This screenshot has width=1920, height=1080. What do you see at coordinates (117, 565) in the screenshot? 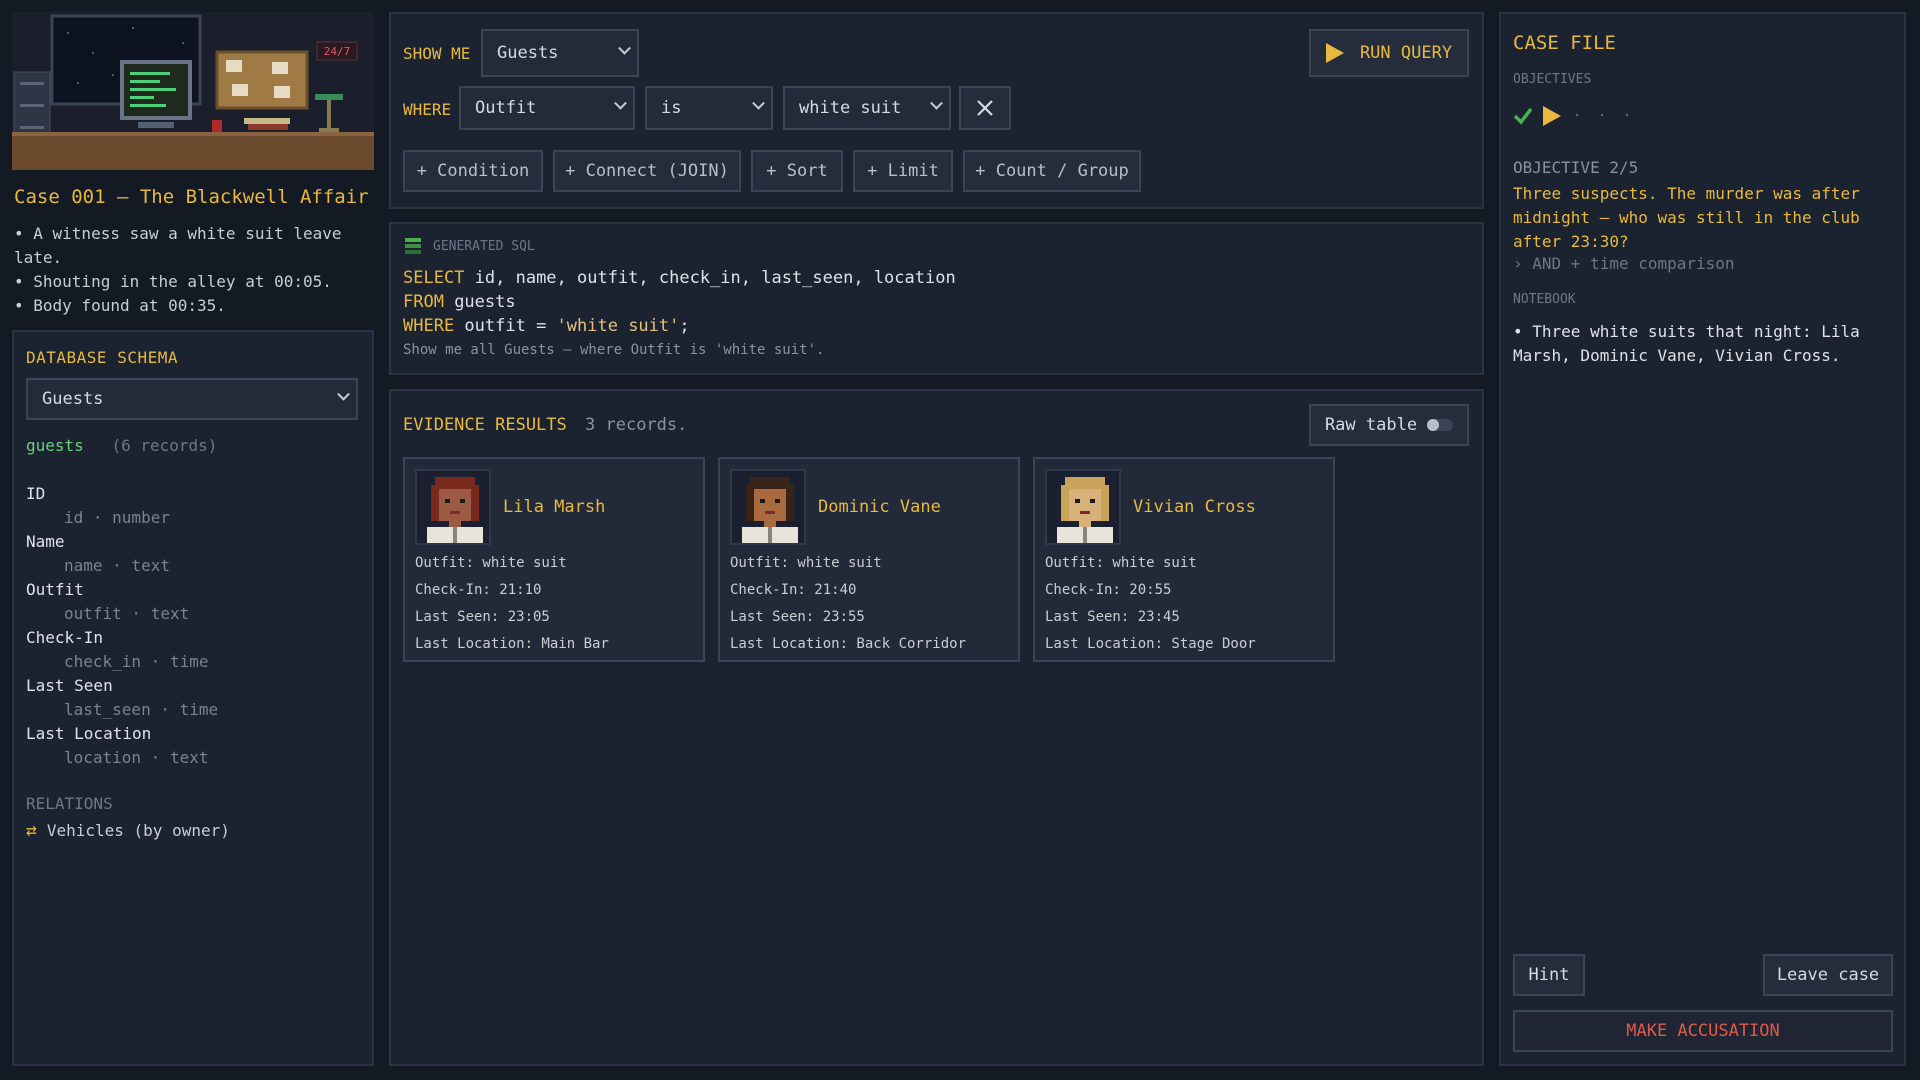
I see `field-column: name · text` at bounding box center [117, 565].